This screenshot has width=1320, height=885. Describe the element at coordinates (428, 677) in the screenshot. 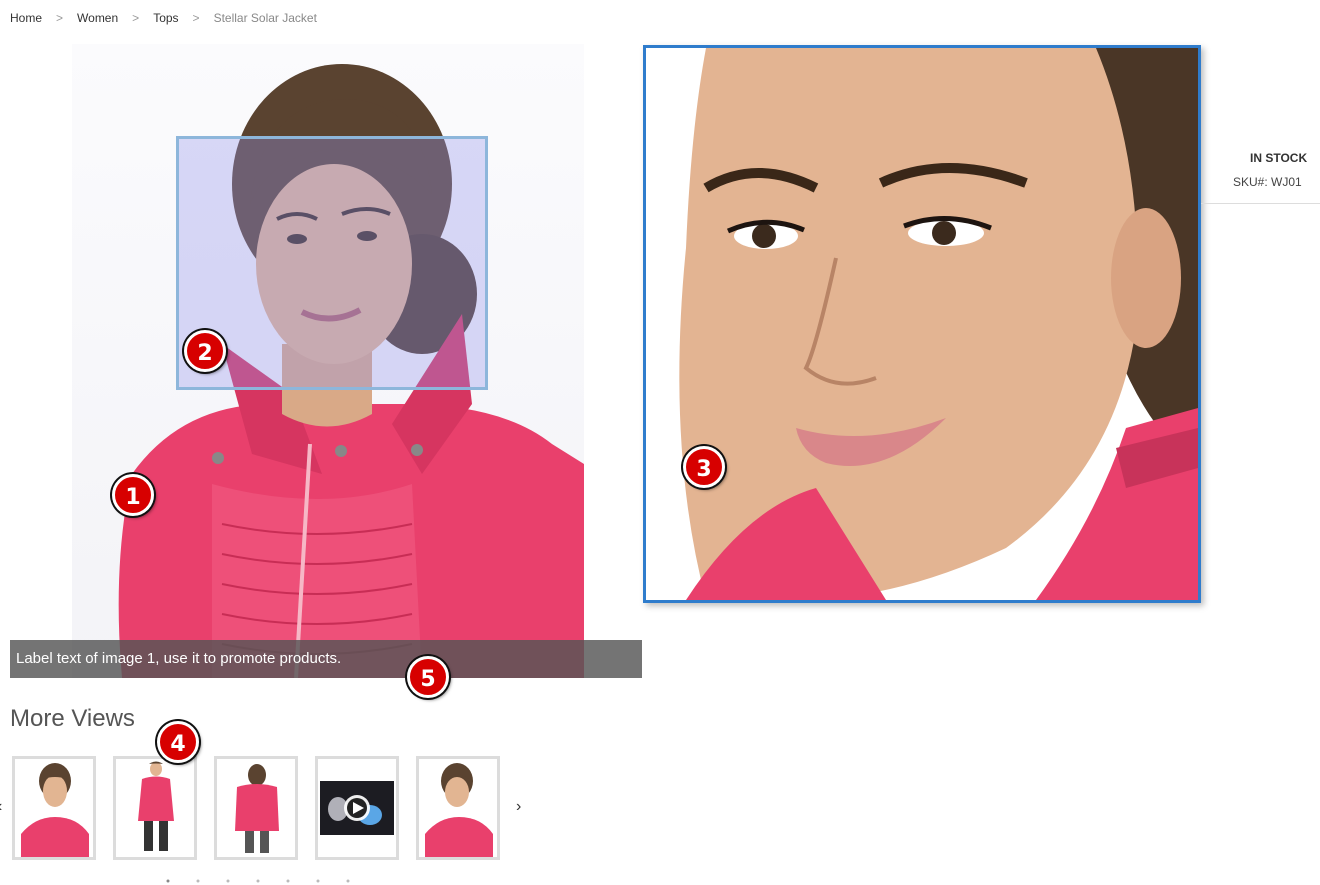

I see `callout-badge-5: 5` at that location.